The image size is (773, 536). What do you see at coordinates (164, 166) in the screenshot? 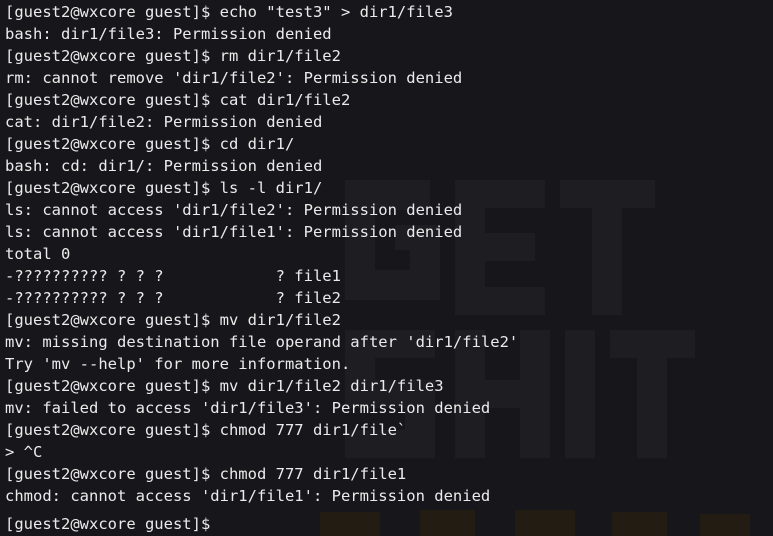
I see `output-line: bash: cd: dir1/: Permission denied` at bounding box center [164, 166].